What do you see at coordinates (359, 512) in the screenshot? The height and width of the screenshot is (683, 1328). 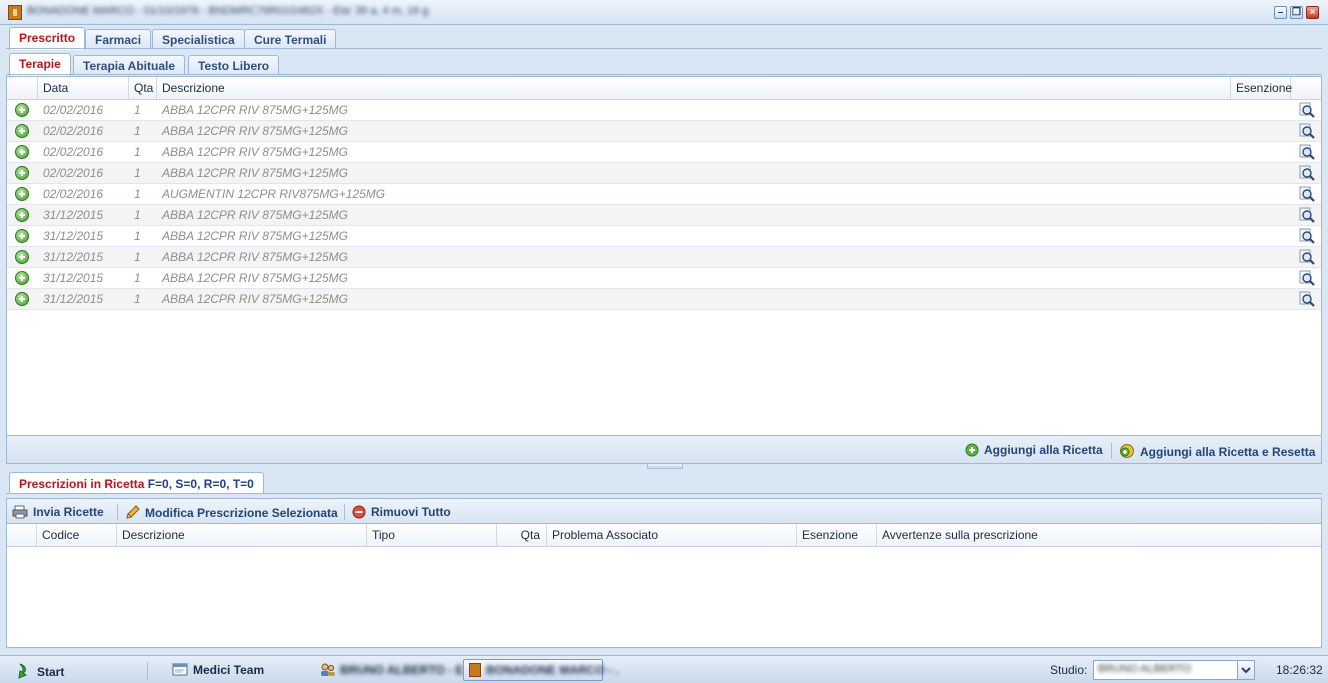 I see `remove-circle-icon` at bounding box center [359, 512].